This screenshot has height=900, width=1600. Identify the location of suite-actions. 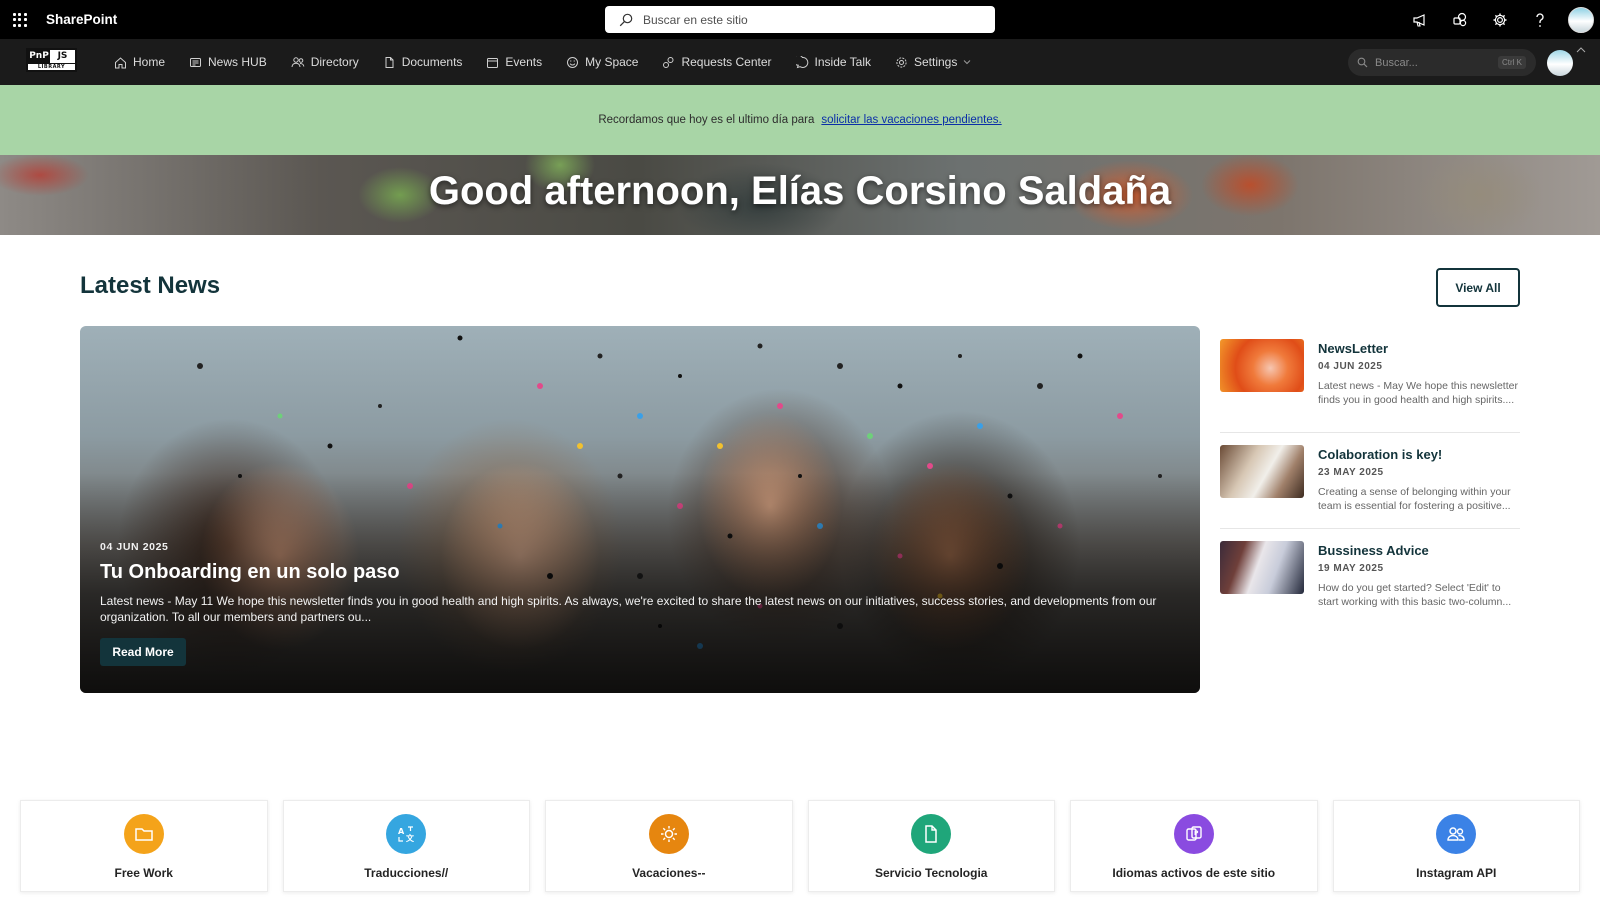
(1500, 19).